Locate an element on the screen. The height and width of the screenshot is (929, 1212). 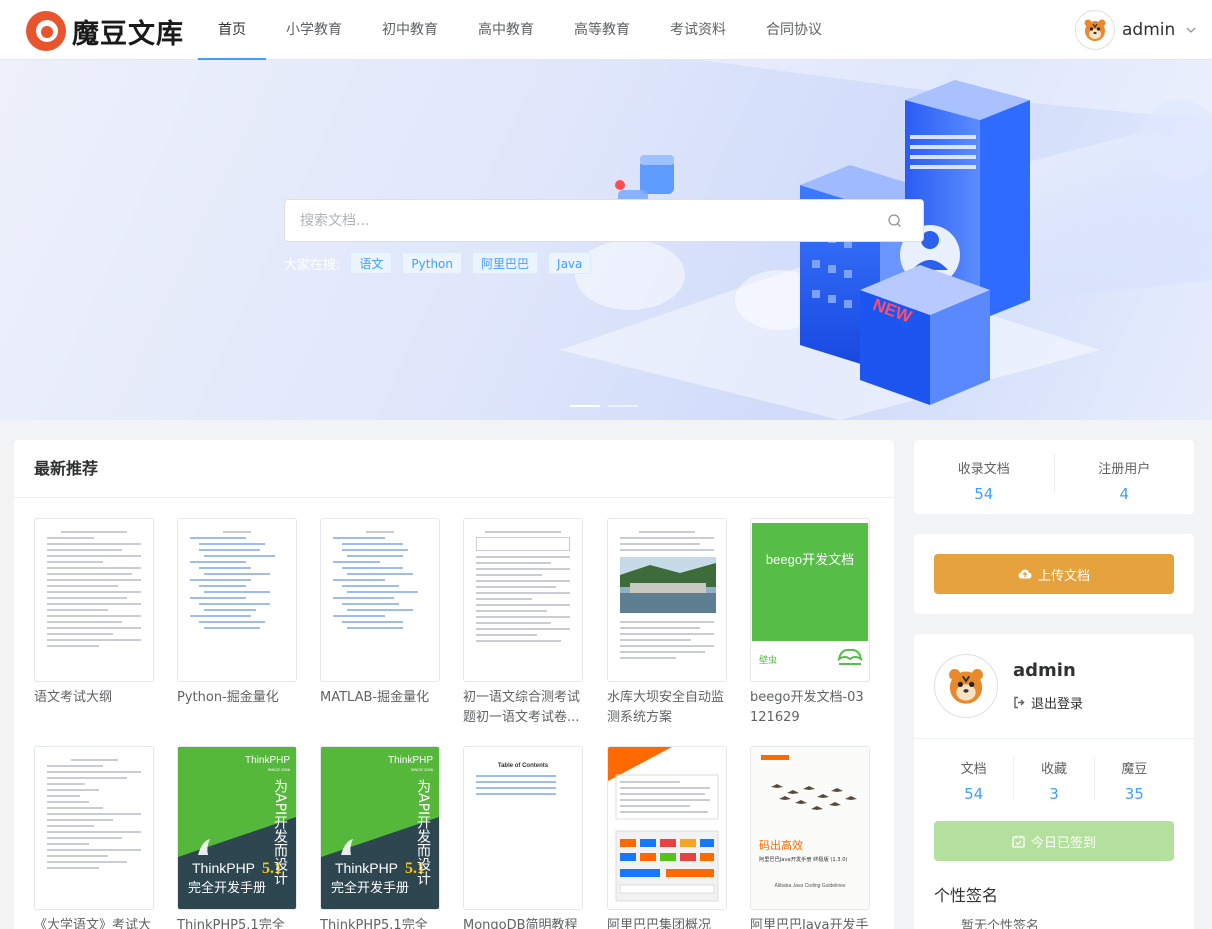
hot-tag: Java is located at coordinates (570, 263).